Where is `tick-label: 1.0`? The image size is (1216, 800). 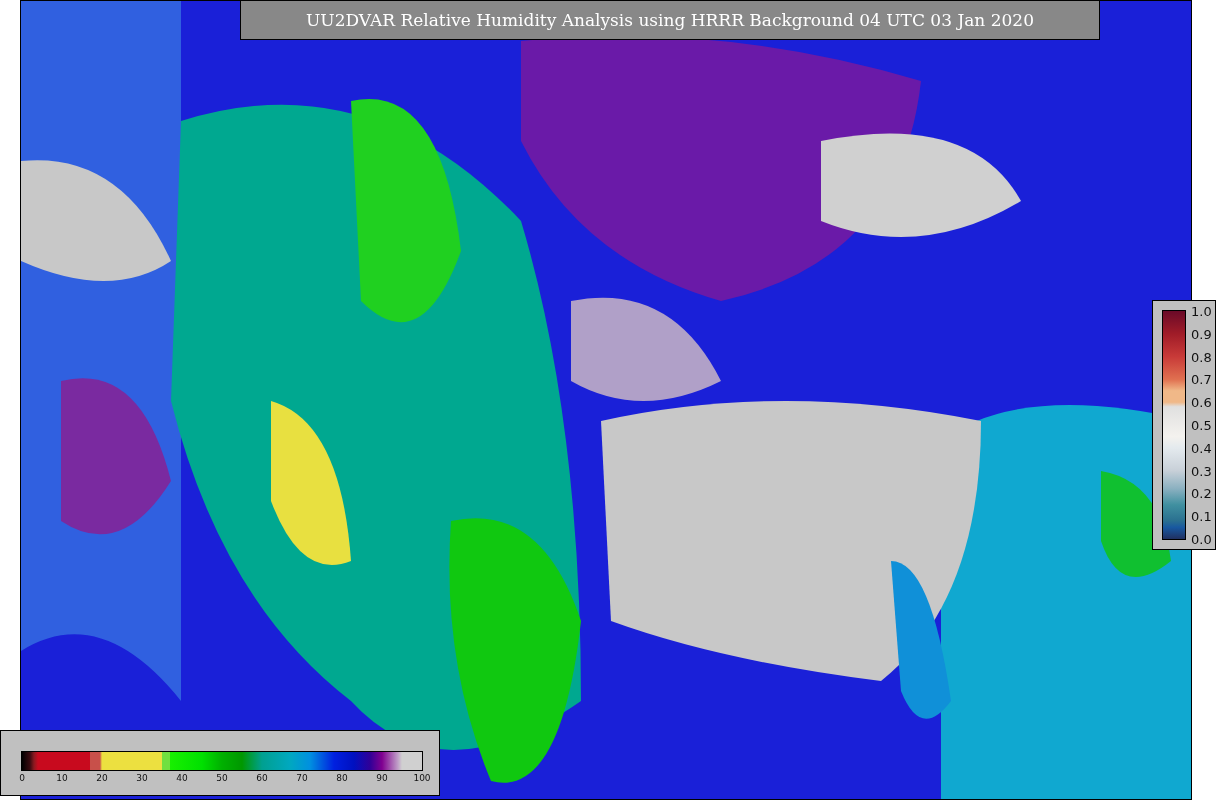 tick-label: 1.0 is located at coordinates (1201, 311).